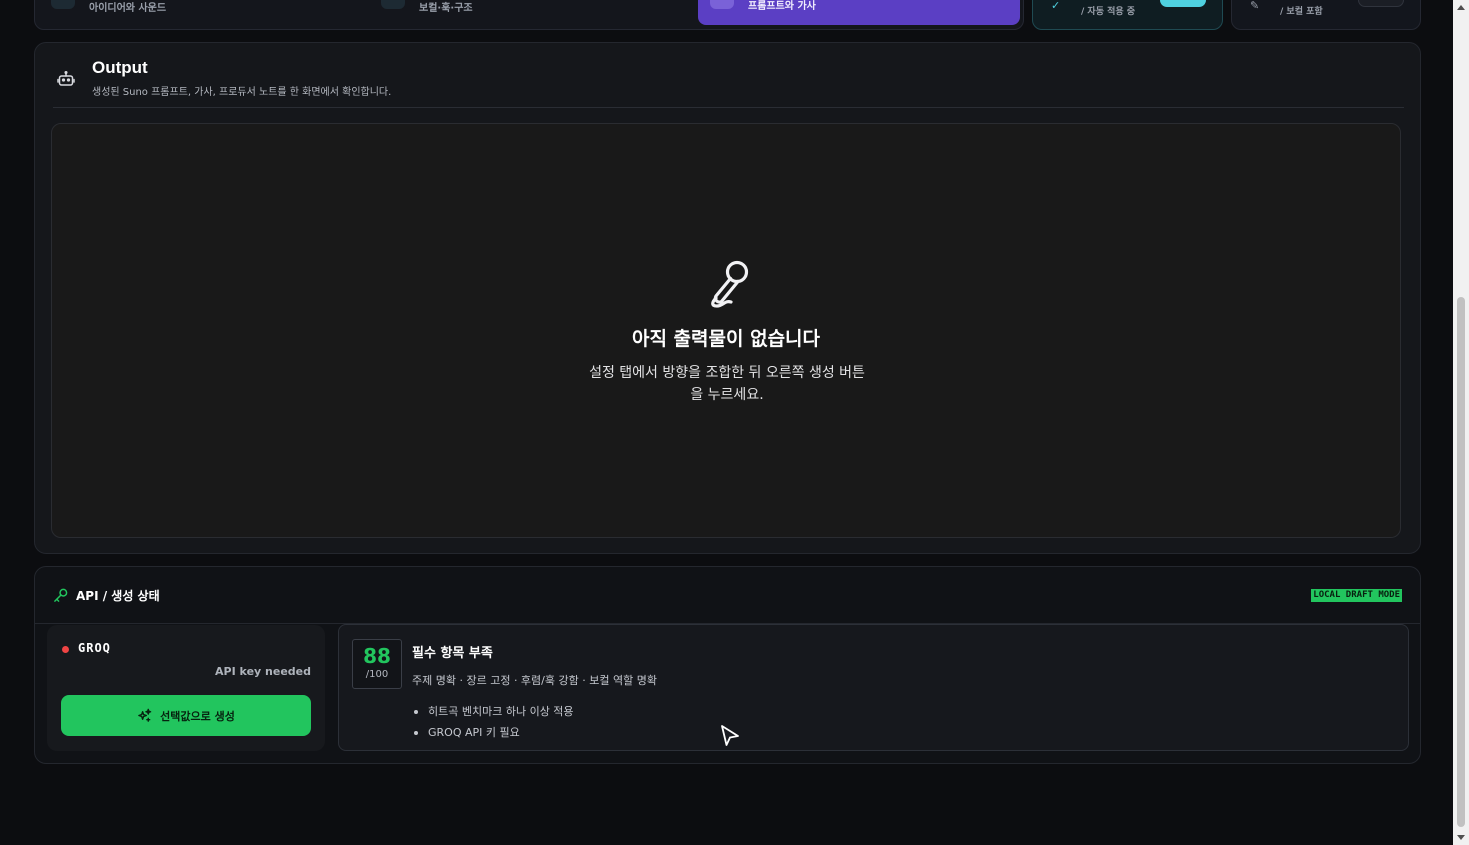 This screenshot has width=1469, height=845. I want to click on output-title: Output, so click(120, 67).